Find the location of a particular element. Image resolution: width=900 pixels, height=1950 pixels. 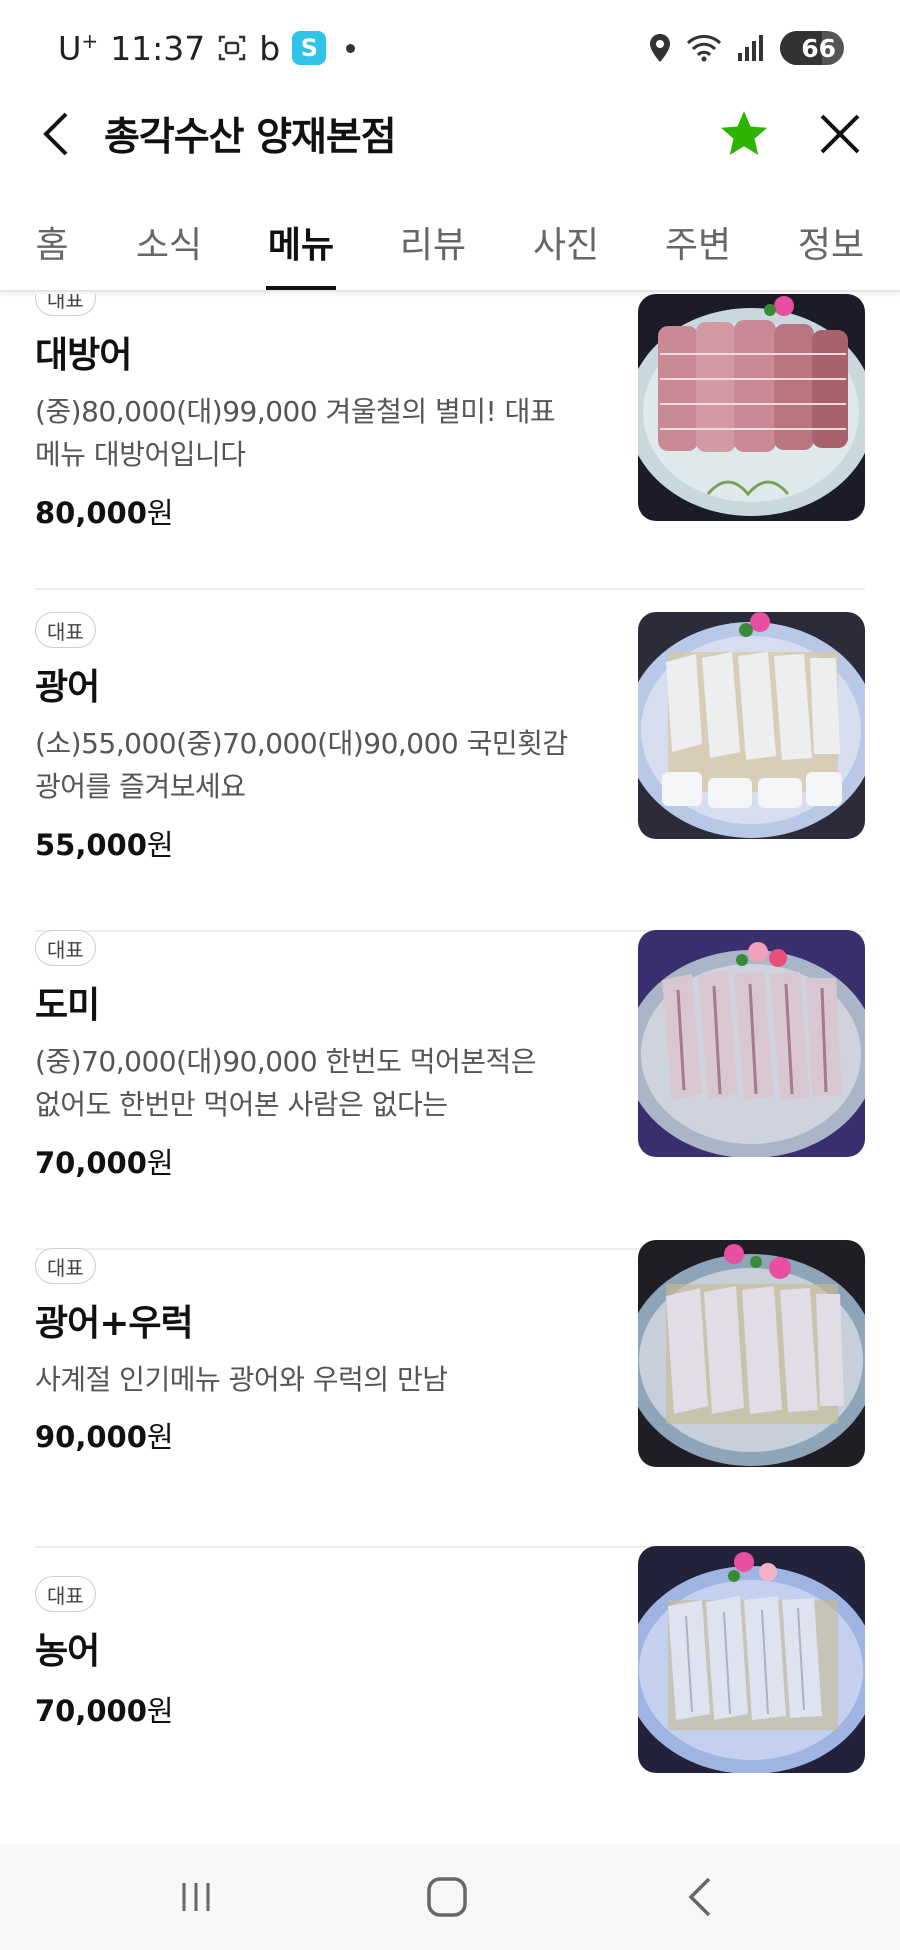

status-time: 11:37 is located at coordinates (158, 48).